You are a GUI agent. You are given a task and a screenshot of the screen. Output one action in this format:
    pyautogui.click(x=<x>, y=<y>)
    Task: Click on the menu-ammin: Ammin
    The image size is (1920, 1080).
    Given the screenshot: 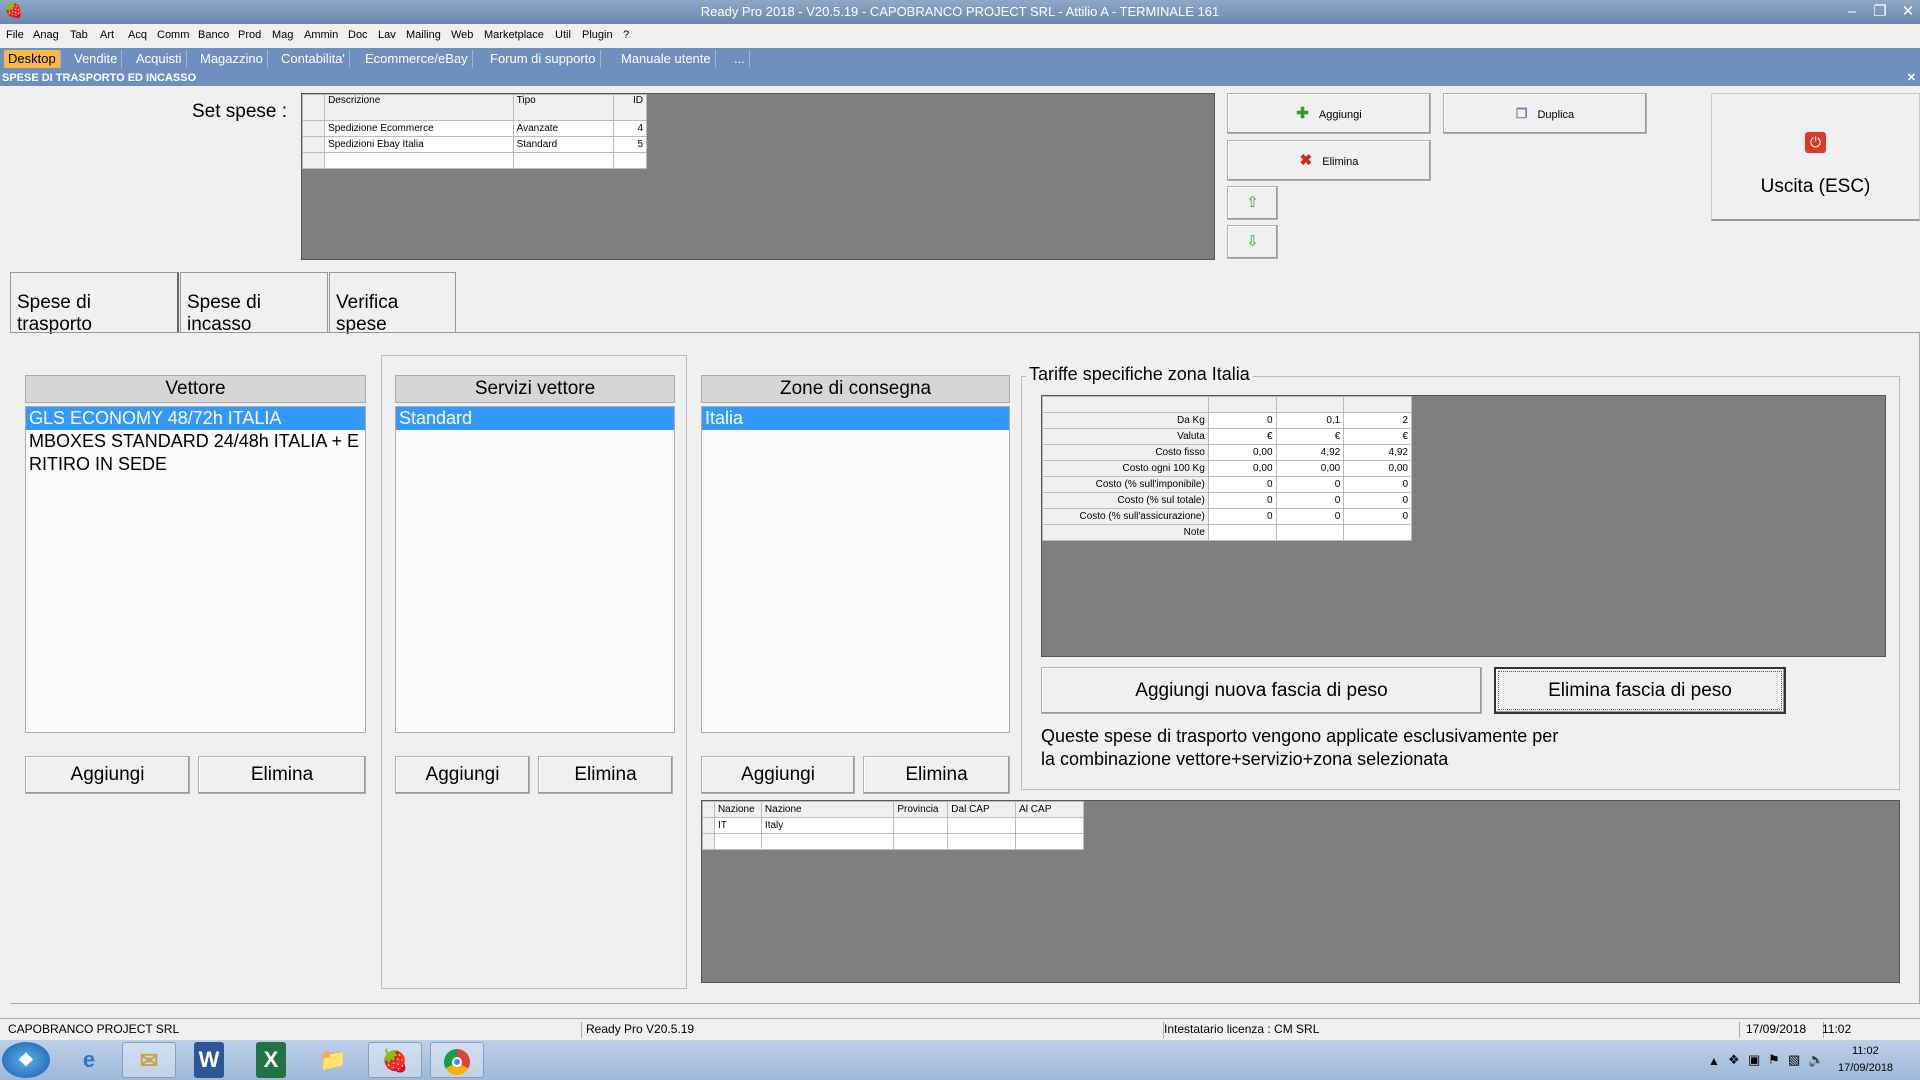 What is the action you would take?
    pyautogui.click(x=321, y=35)
    